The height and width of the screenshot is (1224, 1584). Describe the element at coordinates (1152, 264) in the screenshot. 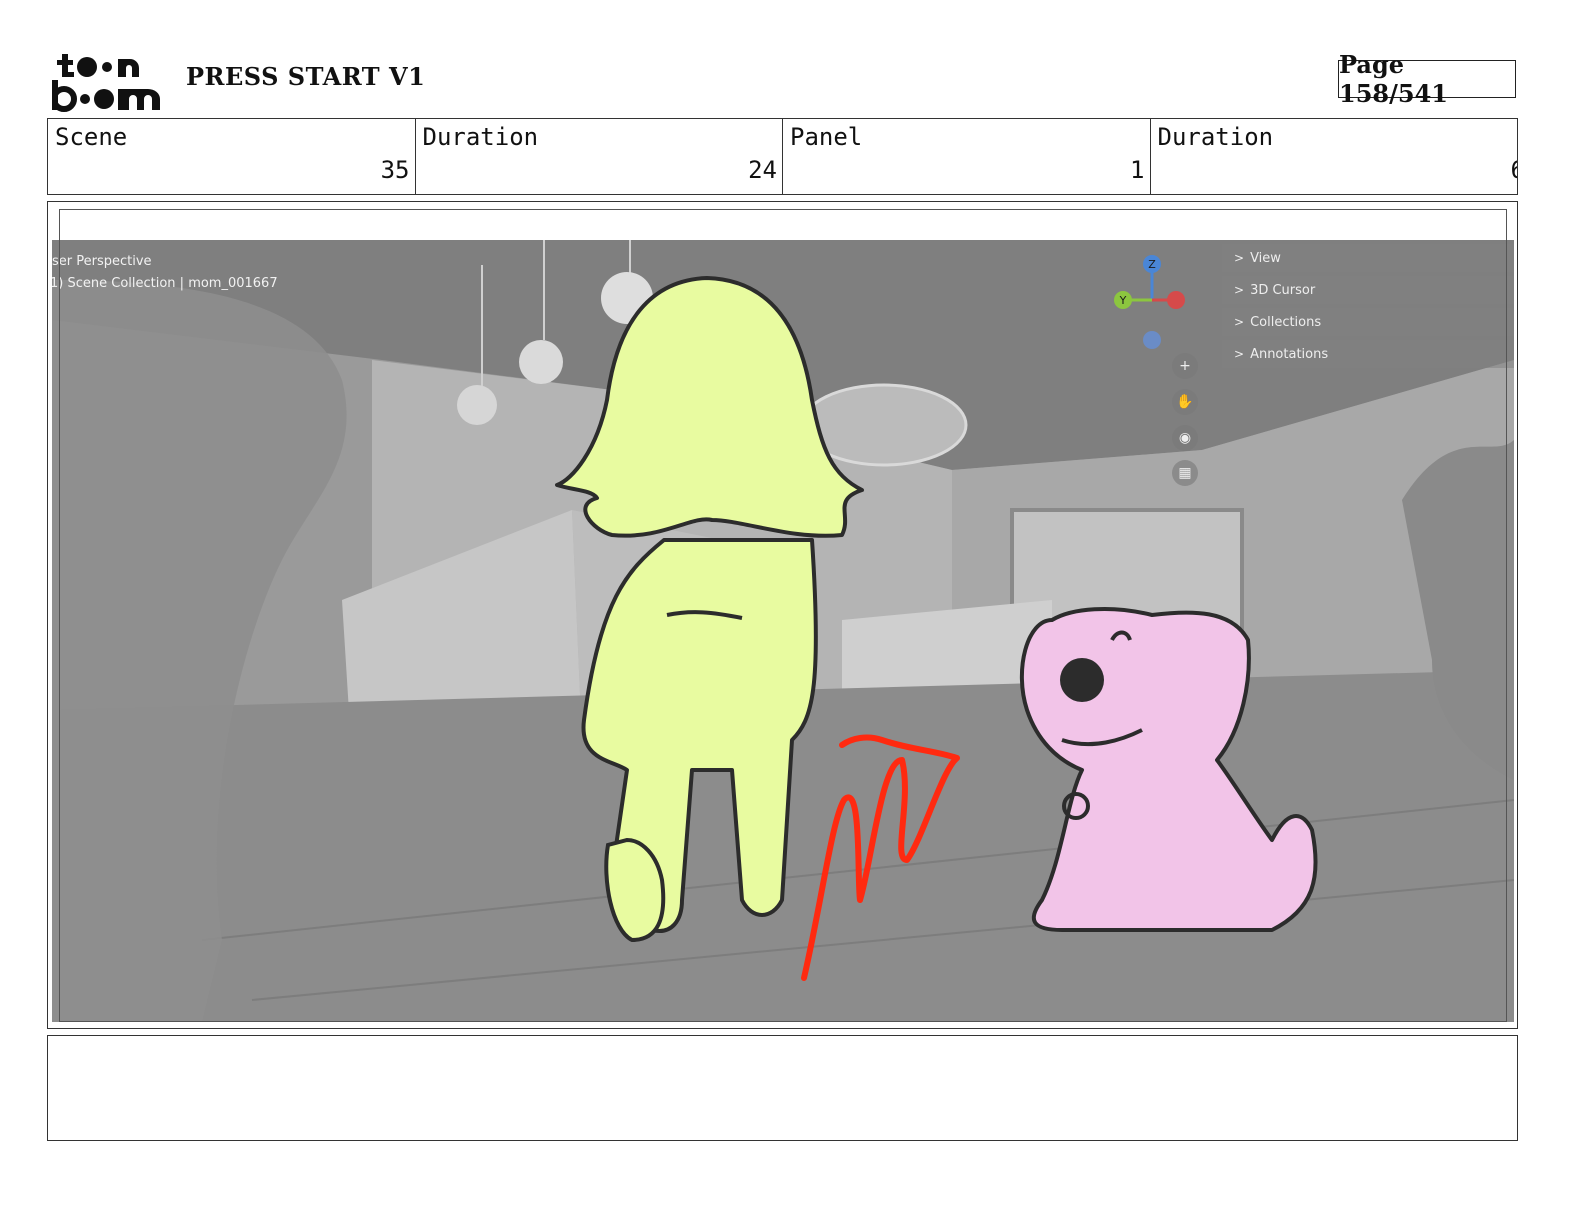

I see `gizmo-z-label: Z` at that location.